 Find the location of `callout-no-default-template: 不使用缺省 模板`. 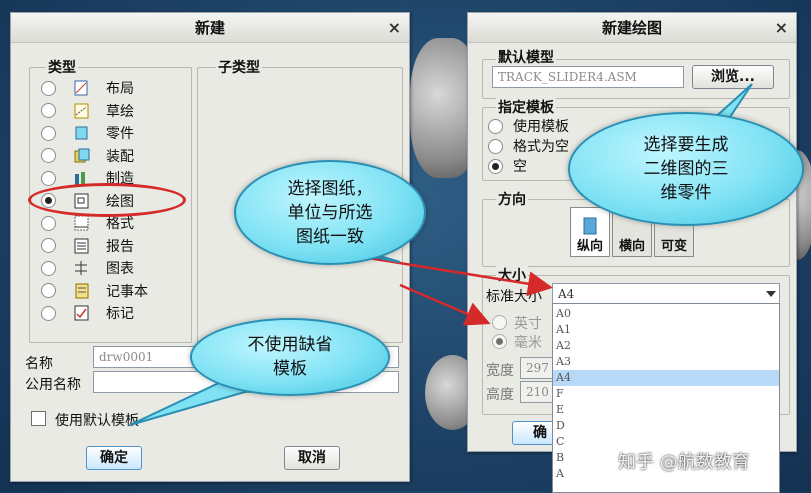

callout-no-default-template: 不使用缺省 模板 is located at coordinates (290, 357).